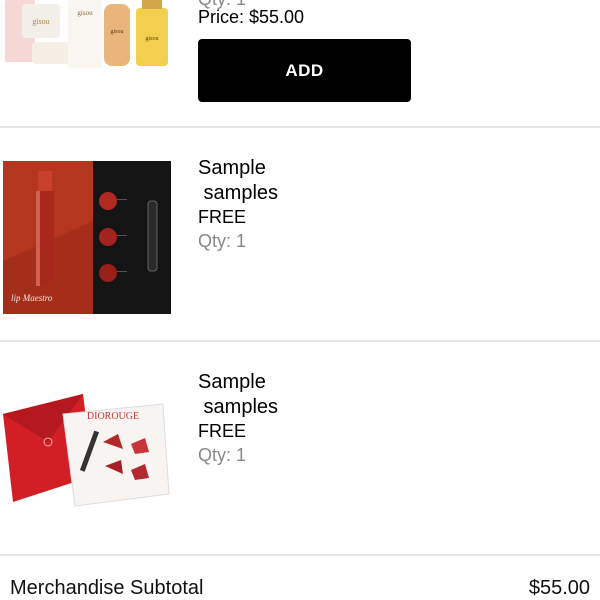 This screenshot has height=600, width=600. Describe the element at coordinates (87, 237) in the screenshot. I see `product-image-lip-maestro-sample: lip Maestro` at that location.